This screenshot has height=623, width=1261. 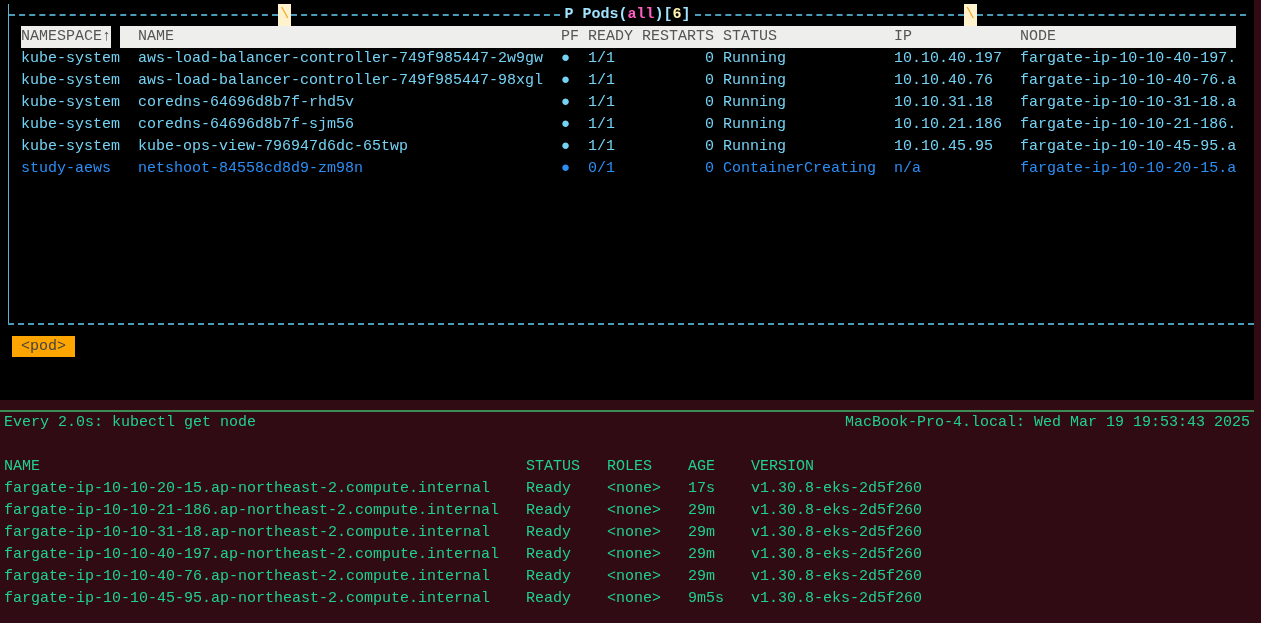 What do you see at coordinates (948, 58) in the screenshot?
I see `table-cell: 10.10.40.197` at bounding box center [948, 58].